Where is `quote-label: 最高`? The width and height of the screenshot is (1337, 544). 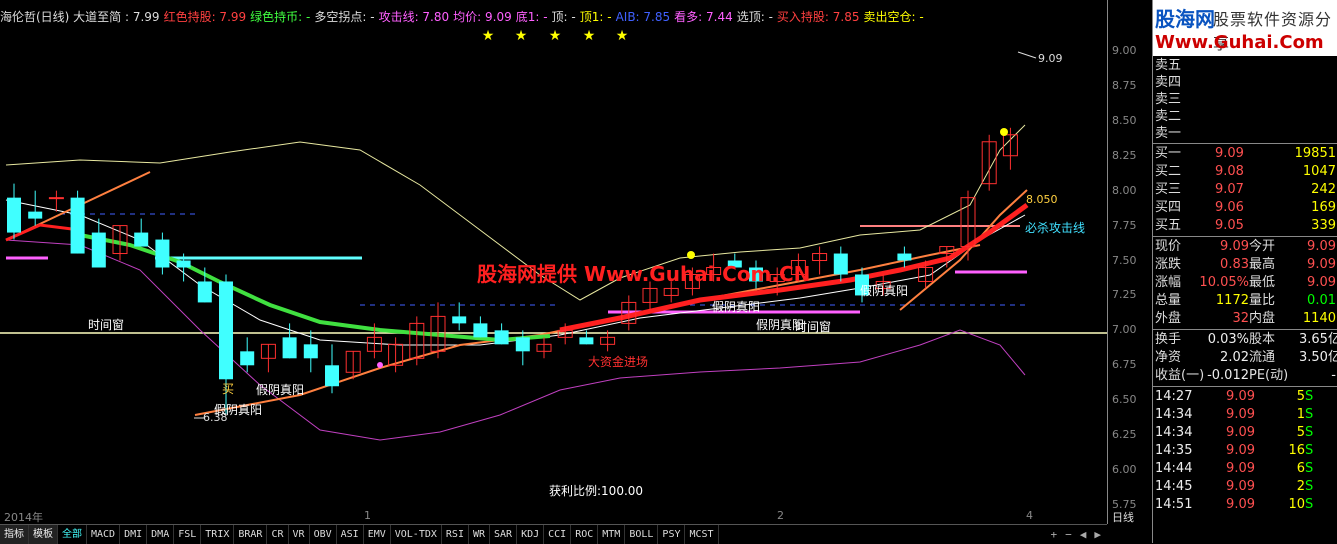 quote-label: 最高 is located at coordinates (1262, 264).